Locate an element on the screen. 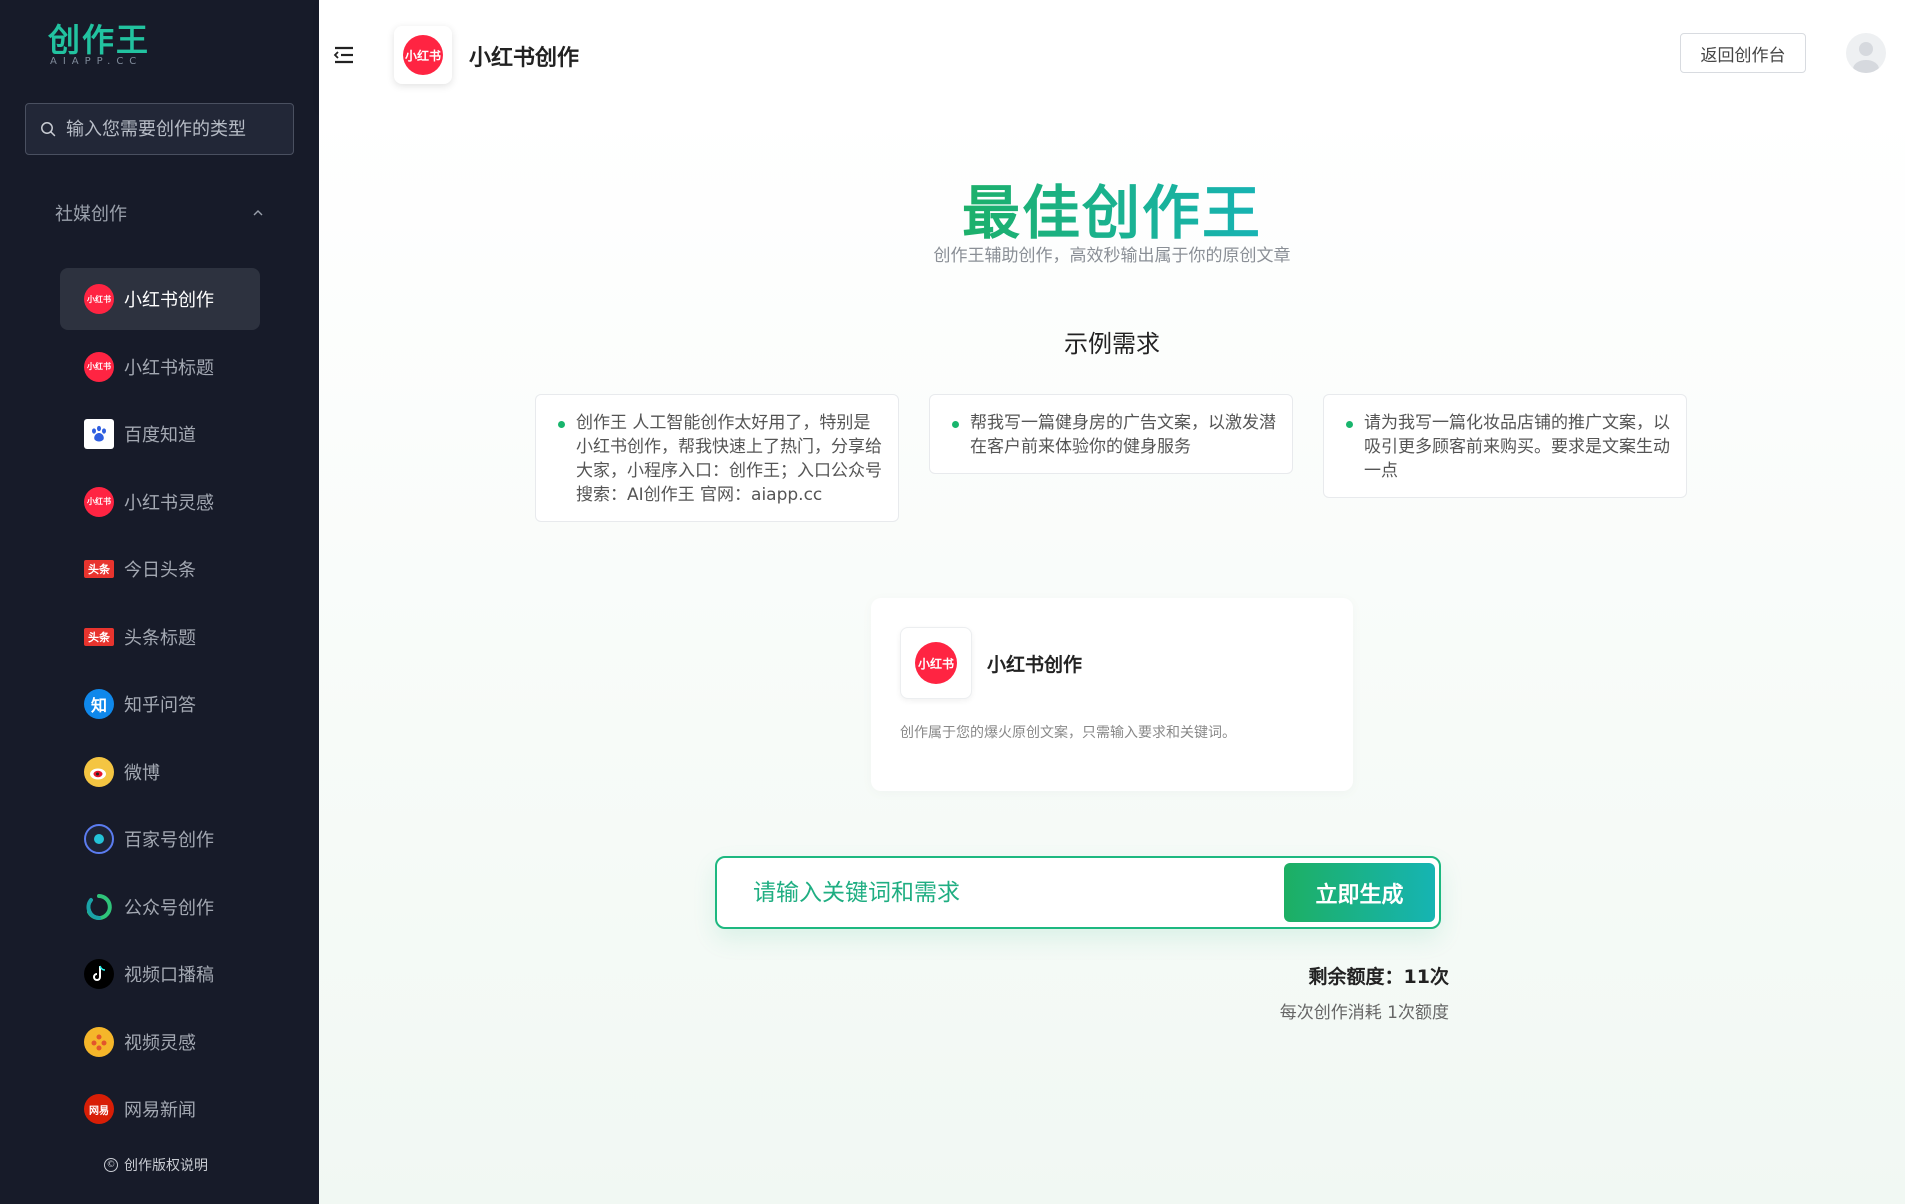 This screenshot has height=1204, width=1905. sidebar-item-xiaohongshu-title: 小红书 小红书标题 is located at coordinates (160, 367).